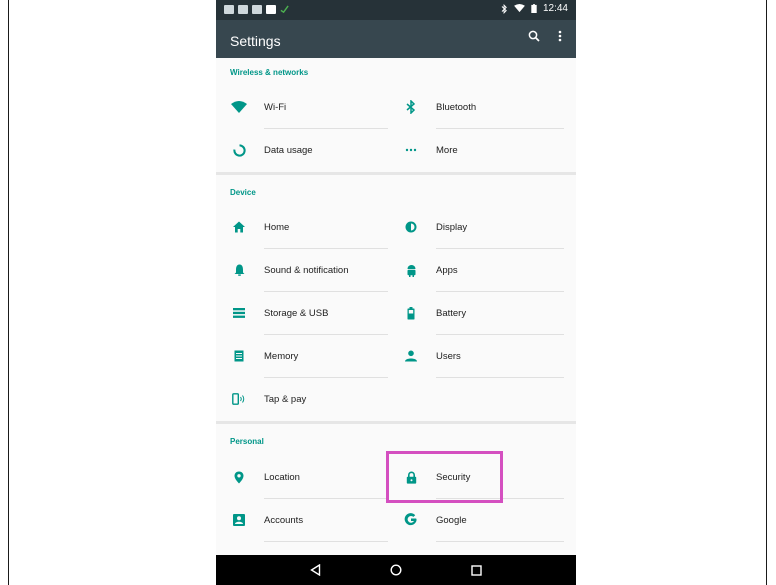  What do you see at coordinates (239, 520) in the screenshot?
I see `account-box-icon` at bounding box center [239, 520].